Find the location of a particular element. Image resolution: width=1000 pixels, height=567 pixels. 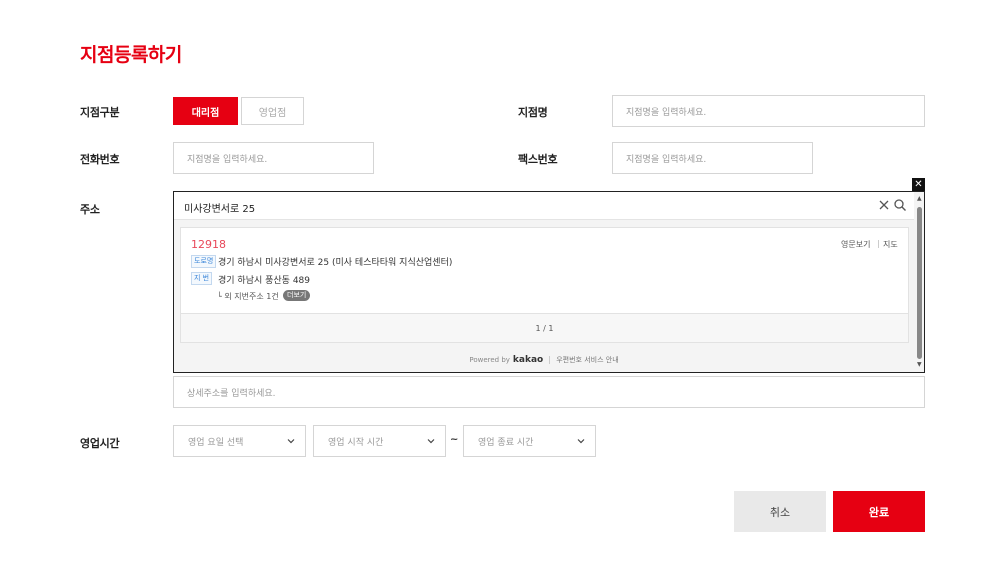

cancel-button: 취소 is located at coordinates (780, 511).